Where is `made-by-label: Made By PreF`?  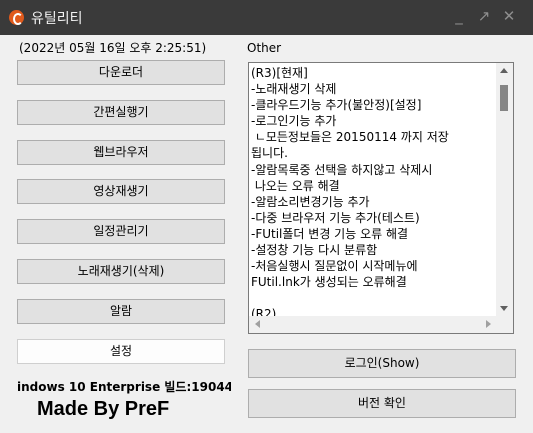 made-by-label: Made By PreF is located at coordinates (103, 409).